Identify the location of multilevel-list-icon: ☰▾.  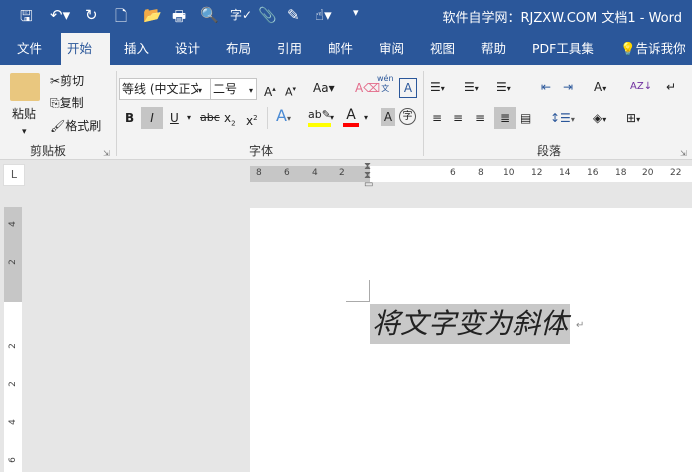
(503, 88).